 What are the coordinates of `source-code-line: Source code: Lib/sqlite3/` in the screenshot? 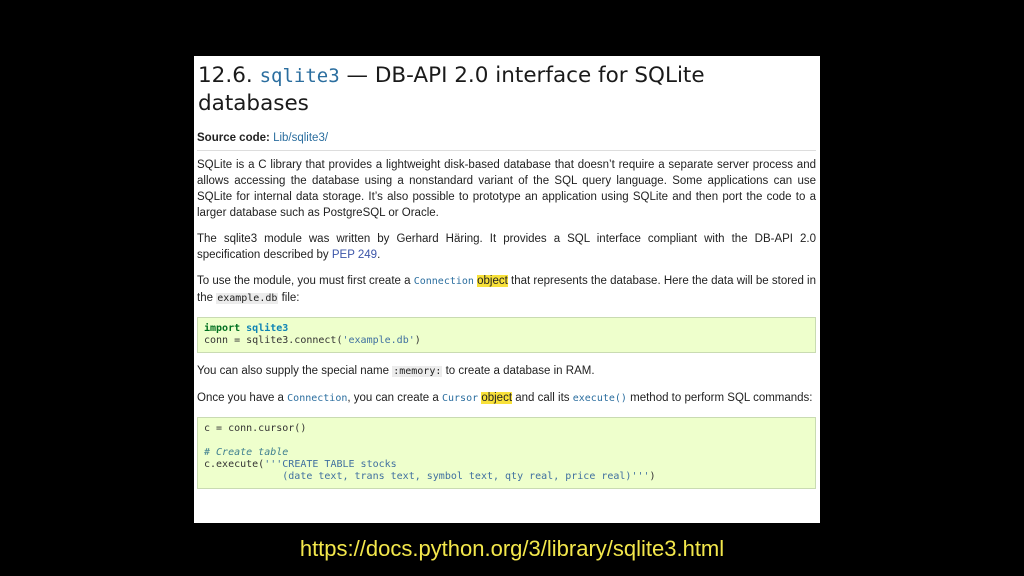 It's located at (506, 138).